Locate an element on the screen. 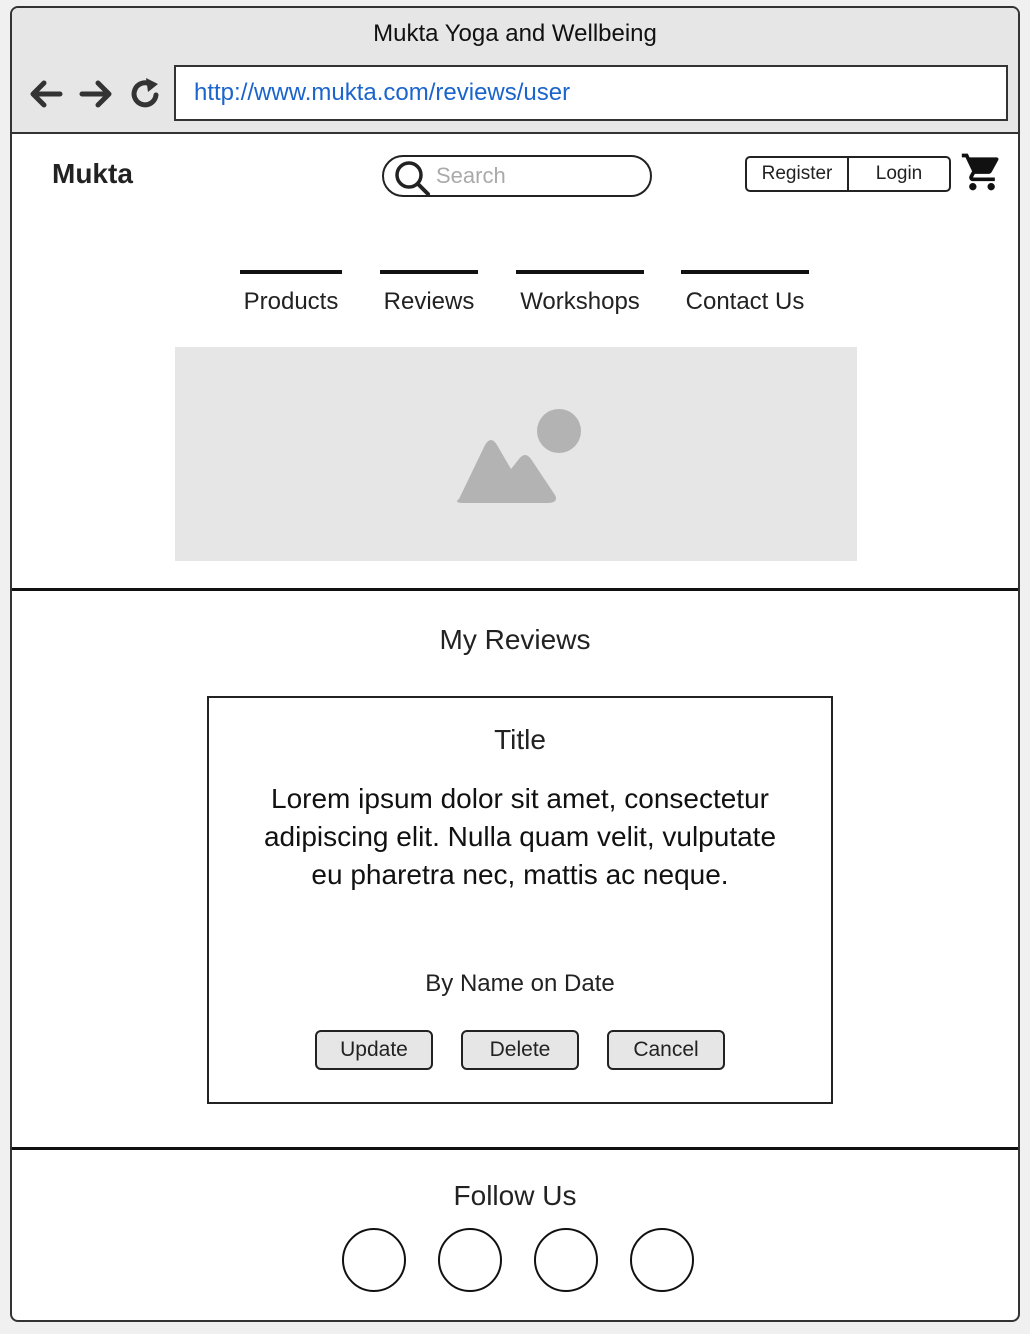 This screenshot has width=1030, height=1334. review-actions: Update Delete Cancel is located at coordinates (520, 1050).